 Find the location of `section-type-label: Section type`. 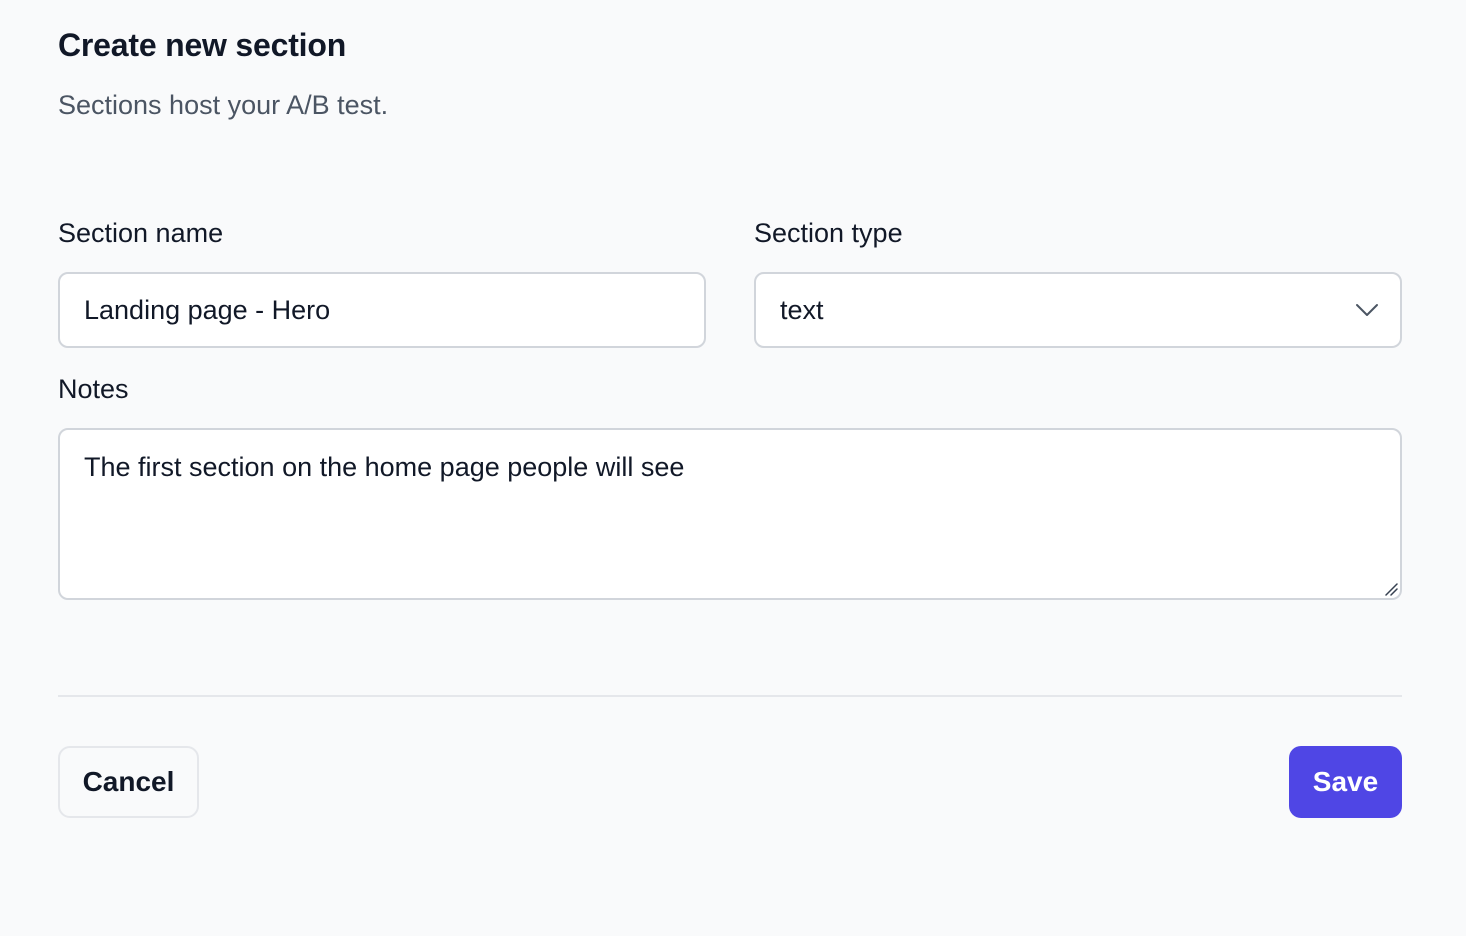

section-type-label: Section type is located at coordinates (828, 233).